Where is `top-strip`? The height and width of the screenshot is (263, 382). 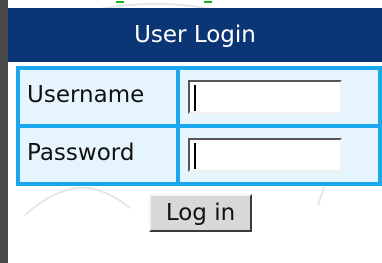
top-strip is located at coordinates (195, 4).